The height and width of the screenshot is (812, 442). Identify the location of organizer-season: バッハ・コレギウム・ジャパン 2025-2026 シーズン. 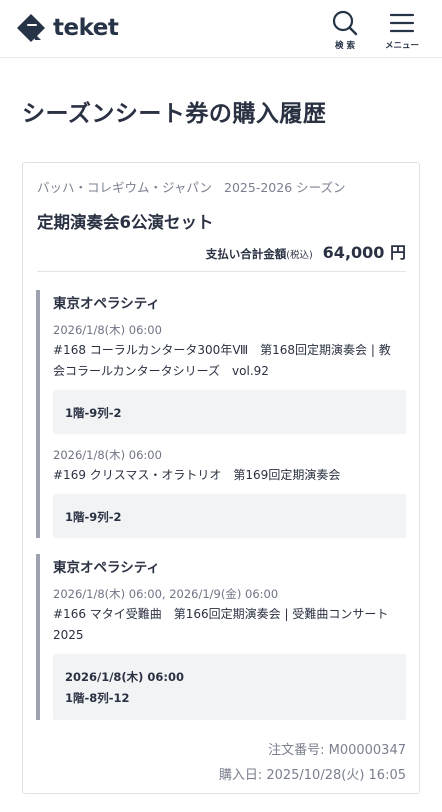
(191, 186).